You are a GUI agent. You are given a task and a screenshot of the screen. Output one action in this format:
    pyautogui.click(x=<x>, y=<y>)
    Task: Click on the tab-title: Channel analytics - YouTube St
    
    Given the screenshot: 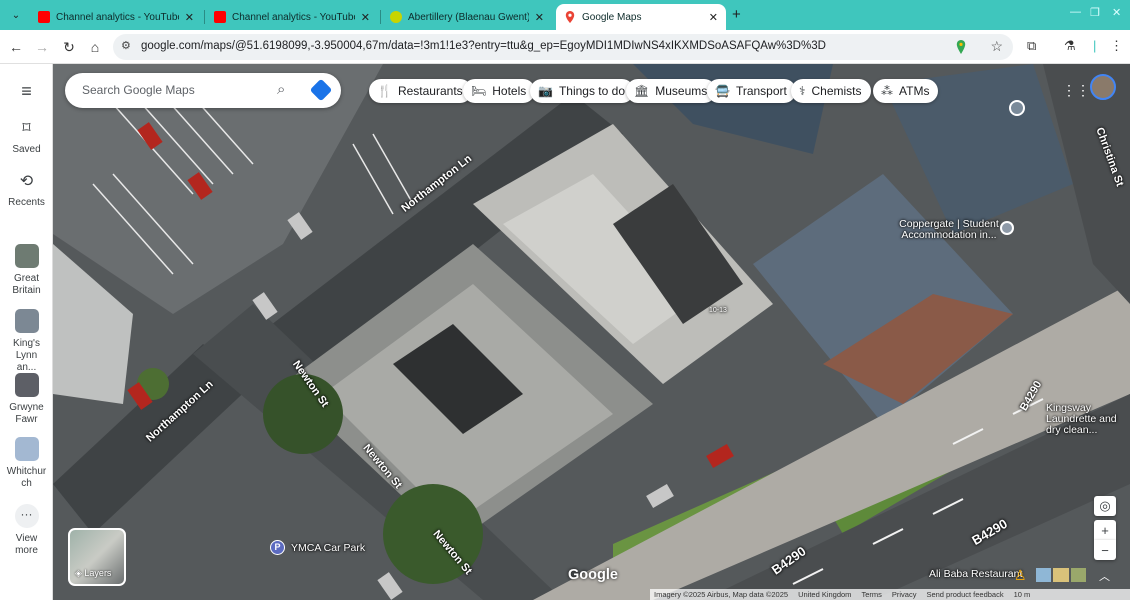 What is the action you would take?
    pyautogui.click(x=293, y=17)
    